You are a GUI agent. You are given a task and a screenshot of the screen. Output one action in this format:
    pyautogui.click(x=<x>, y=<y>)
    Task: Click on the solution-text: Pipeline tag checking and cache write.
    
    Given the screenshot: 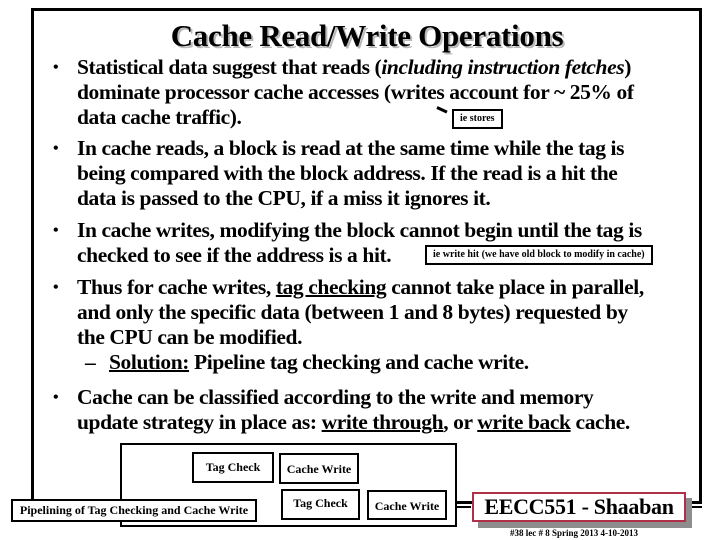 What is the action you would take?
    pyautogui.click(x=359, y=362)
    